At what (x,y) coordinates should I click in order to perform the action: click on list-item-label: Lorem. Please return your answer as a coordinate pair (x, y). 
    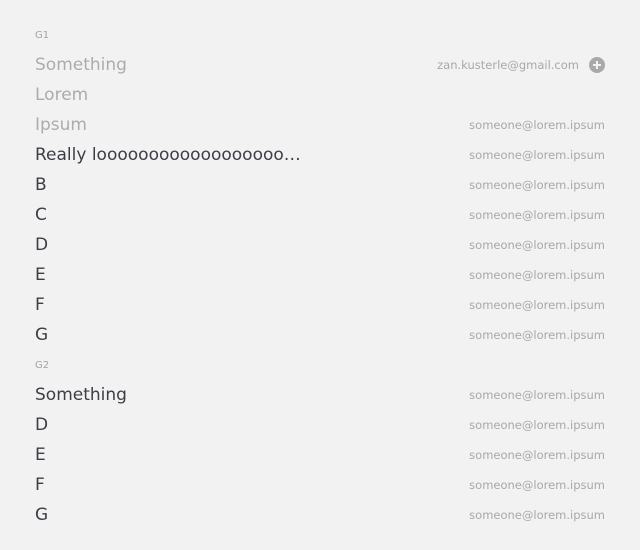
    Looking at the image, I should click on (62, 95).